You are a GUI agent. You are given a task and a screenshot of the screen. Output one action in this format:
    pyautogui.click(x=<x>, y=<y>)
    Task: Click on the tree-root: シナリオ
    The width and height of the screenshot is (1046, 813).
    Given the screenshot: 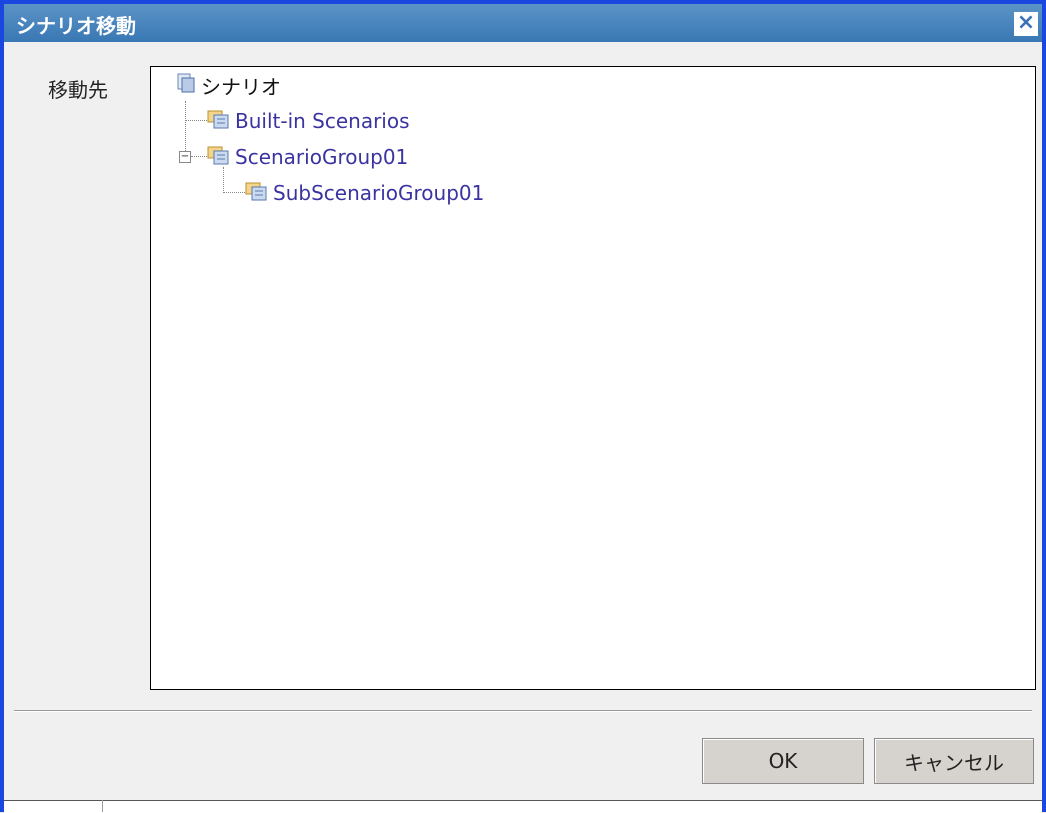 What is the action you would take?
    pyautogui.click(x=229, y=85)
    